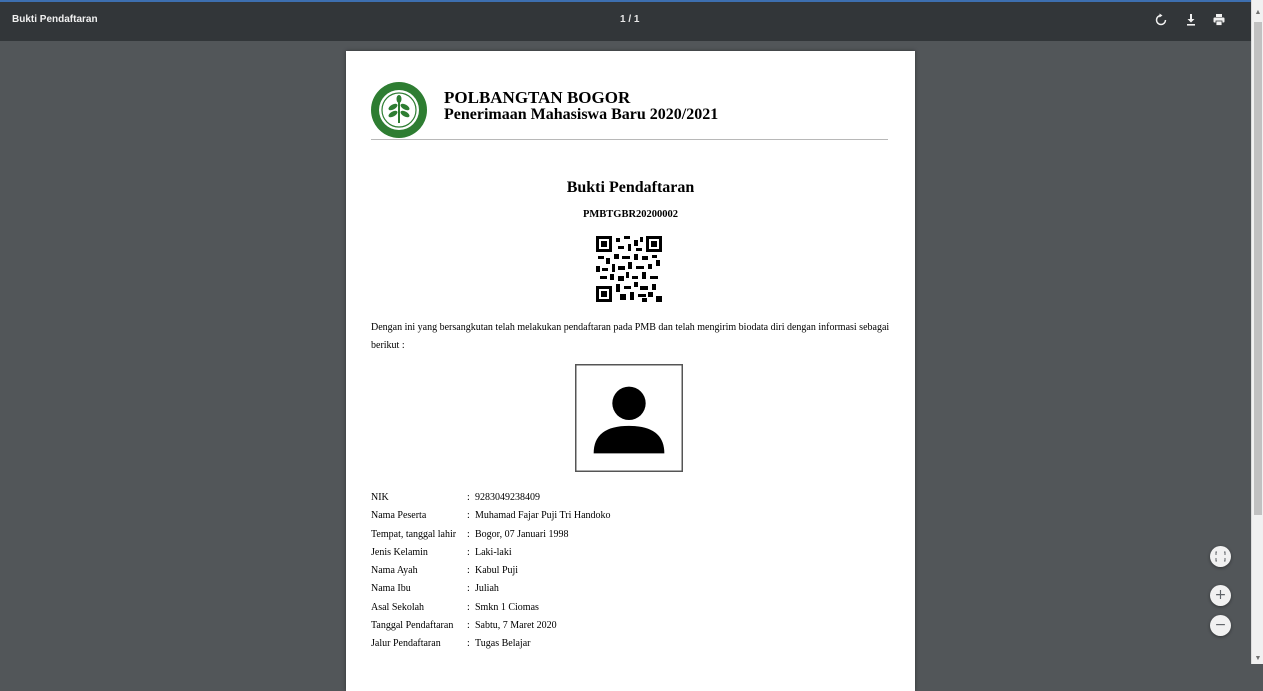 This screenshot has width=1263, height=691. What do you see at coordinates (1258, 659) in the screenshot?
I see `scroll-down-arrow: ▼` at bounding box center [1258, 659].